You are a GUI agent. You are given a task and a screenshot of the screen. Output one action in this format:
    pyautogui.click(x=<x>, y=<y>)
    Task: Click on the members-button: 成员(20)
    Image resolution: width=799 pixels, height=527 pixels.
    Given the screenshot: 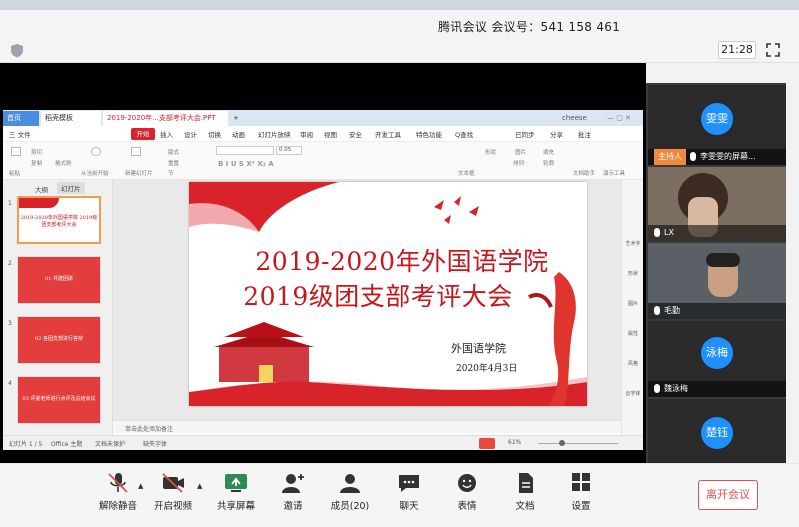 What is the action you would take?
    pyautogui.click(x=350, y=492)
    